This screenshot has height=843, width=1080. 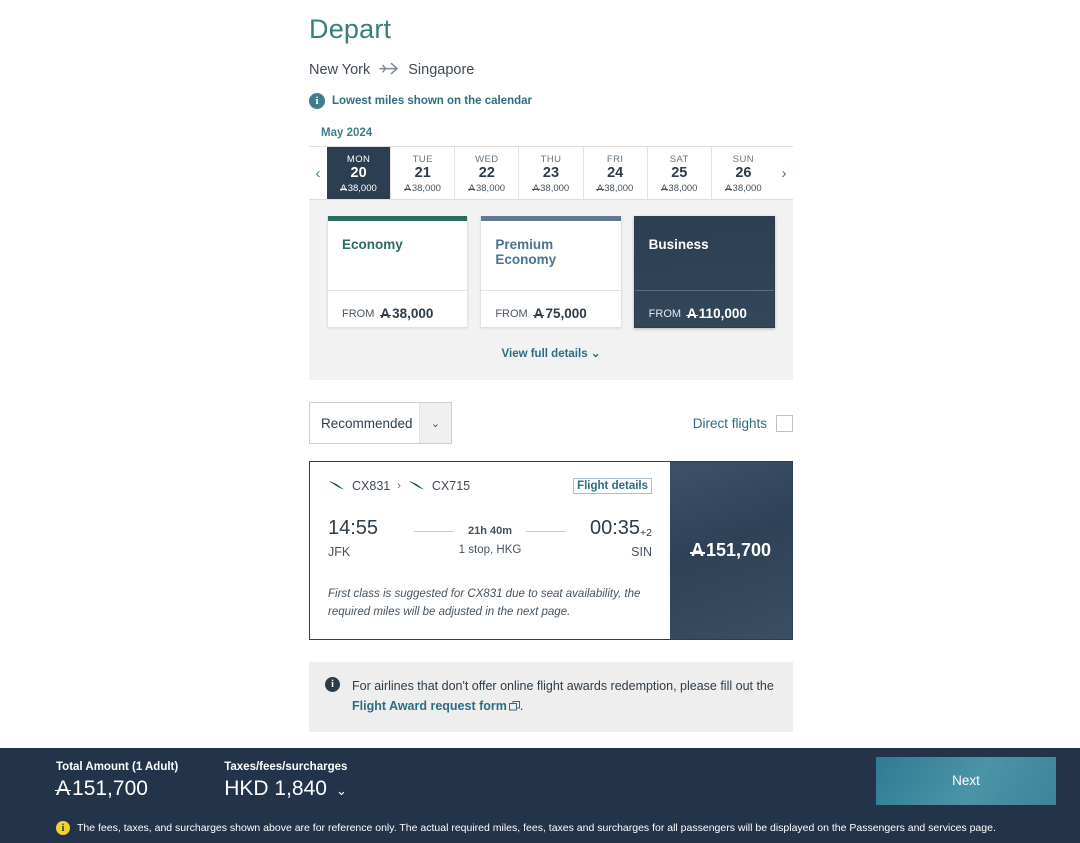 I want to click on calendar-day-number: 24, so click(x=615, y=173).